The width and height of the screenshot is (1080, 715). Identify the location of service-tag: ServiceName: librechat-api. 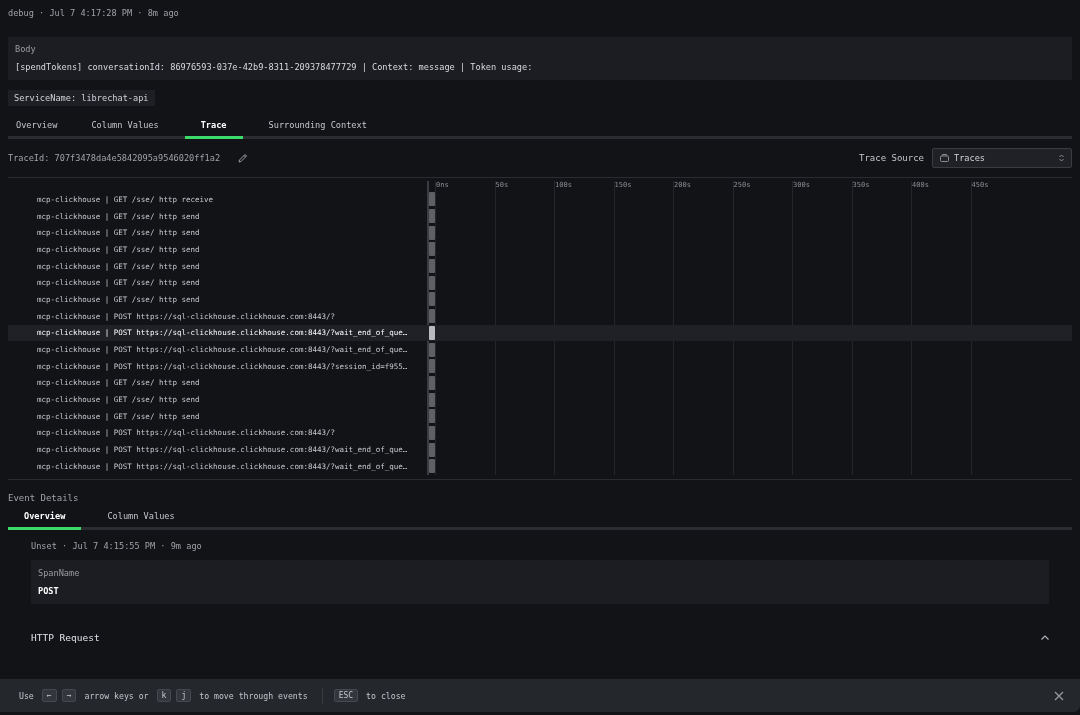
(81, 98).